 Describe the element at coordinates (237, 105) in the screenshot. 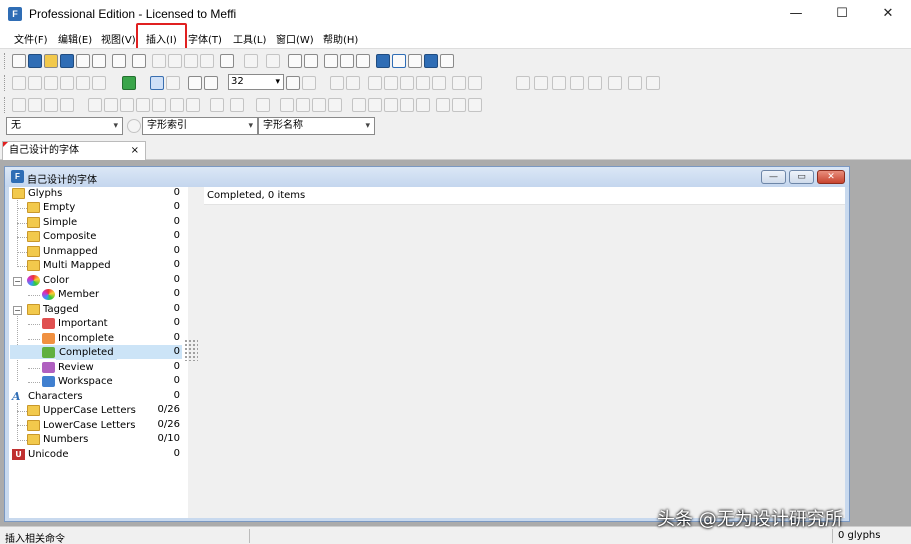

I see `height-icon` at that location.